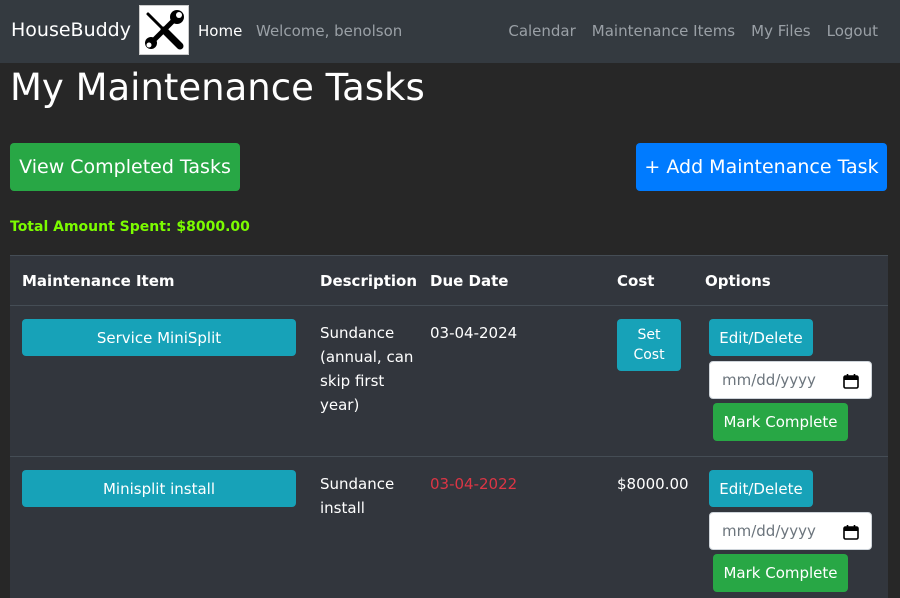 The height and width of the screenshot is (598, 900). Describe the element at coordinates (469, 281) in the screenshot. I see `header-due-date: Due Date` at that location.